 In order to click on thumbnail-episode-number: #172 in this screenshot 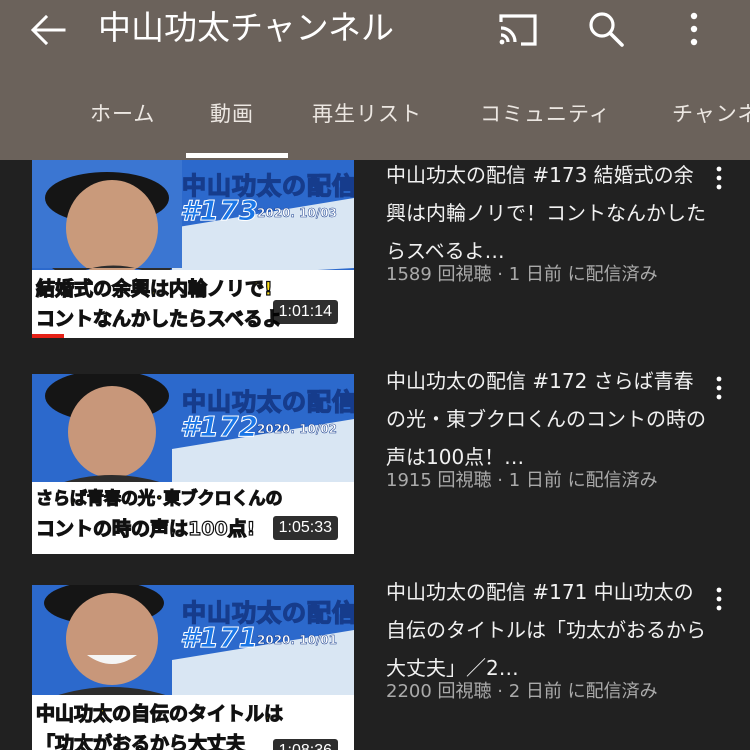, I will do `click(219, 427)`.